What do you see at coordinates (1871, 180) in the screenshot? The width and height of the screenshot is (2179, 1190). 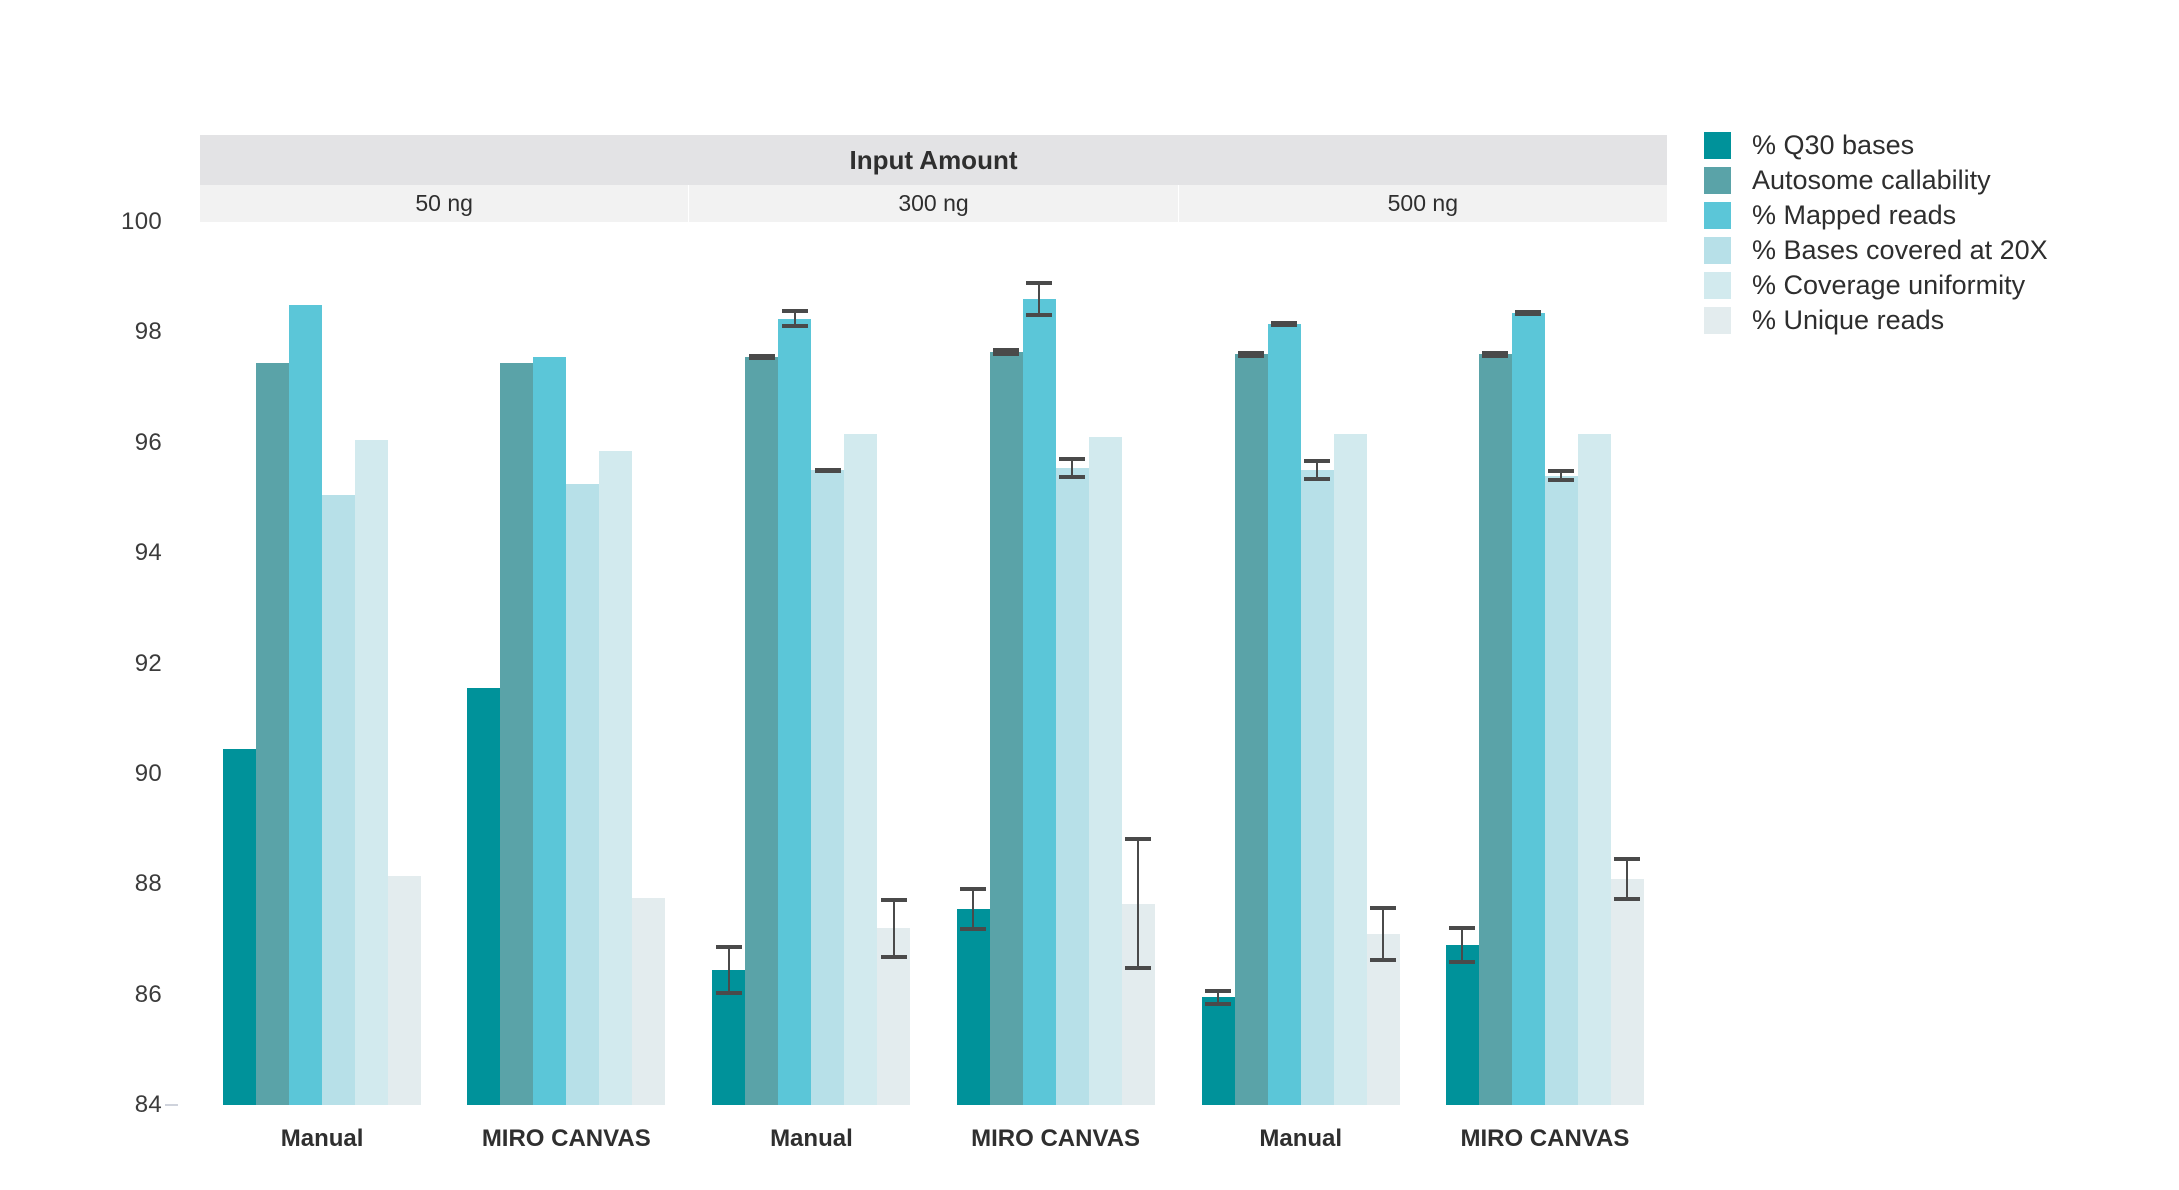 I see `legend-label: Autosome callability` at bounding box center [1871, 180].